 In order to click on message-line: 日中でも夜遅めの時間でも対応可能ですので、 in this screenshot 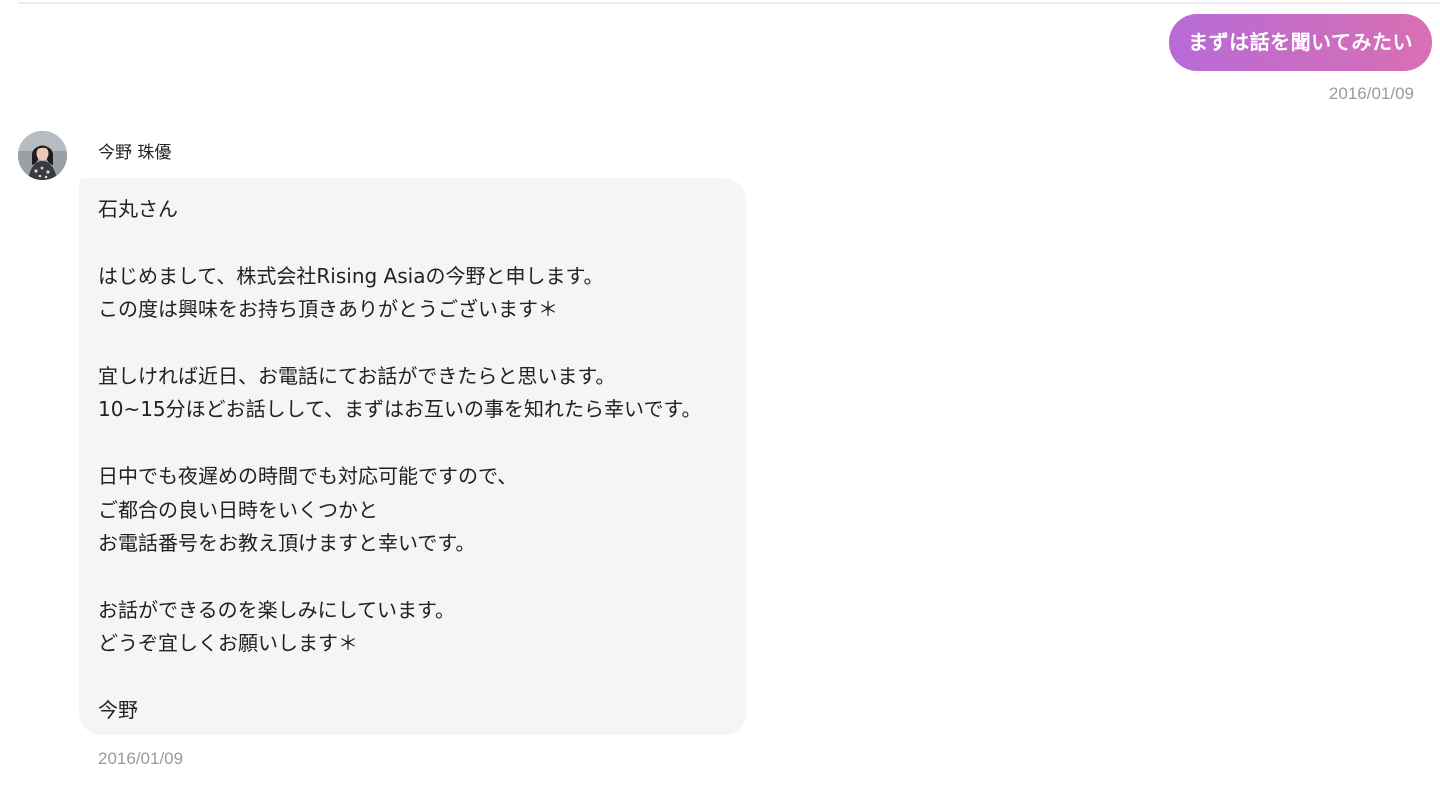, I will do `click(308, 476)`.